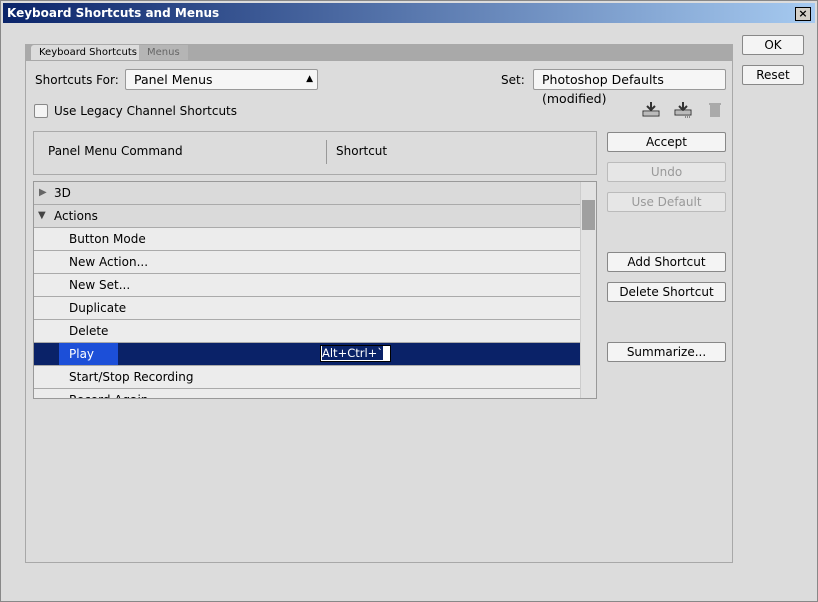 Image resolution: width=818 pixels, height=602 pixels. Describe the element at coordinates (773, 75) in the screenshot. I see `reset-button: Reset` at that location.